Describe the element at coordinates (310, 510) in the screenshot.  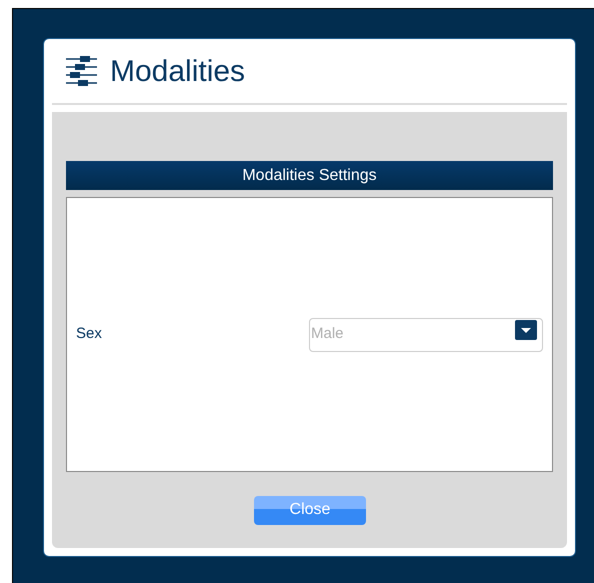
I see `close-button: Close` at that location.